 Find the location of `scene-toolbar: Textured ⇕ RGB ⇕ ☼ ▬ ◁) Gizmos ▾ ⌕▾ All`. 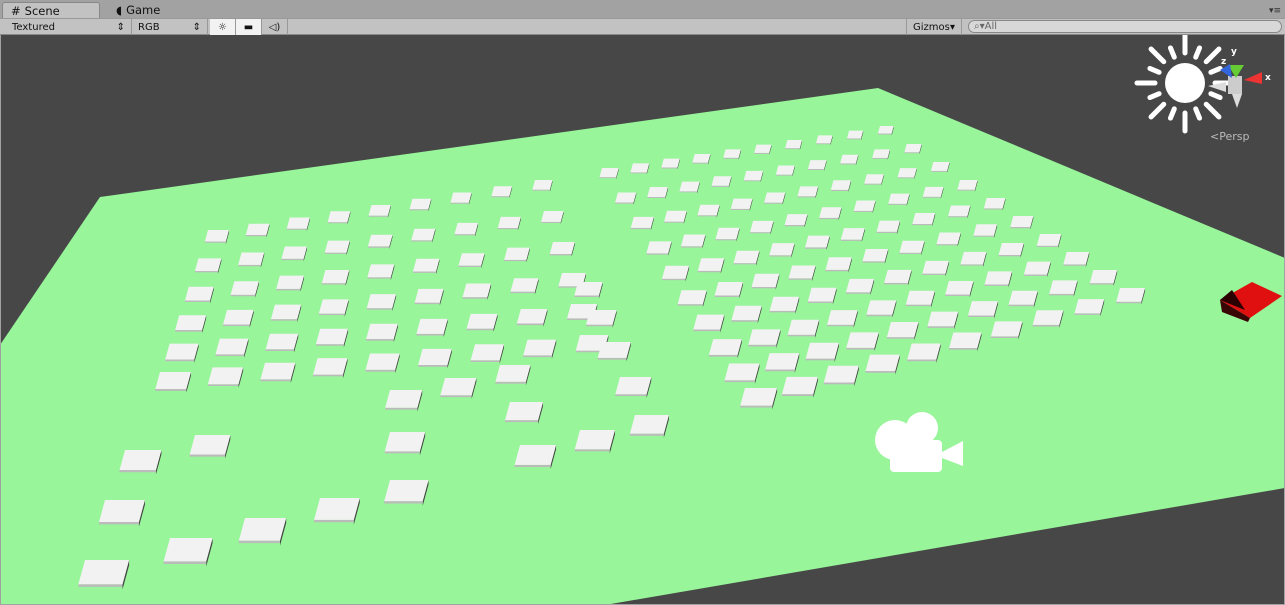

scene-toolbar: Textured ⇕ RGB ⇕ ☼ ▬ ◁) Gizmos ▾ ⌕▾ All is located at coordinates (642, 26).